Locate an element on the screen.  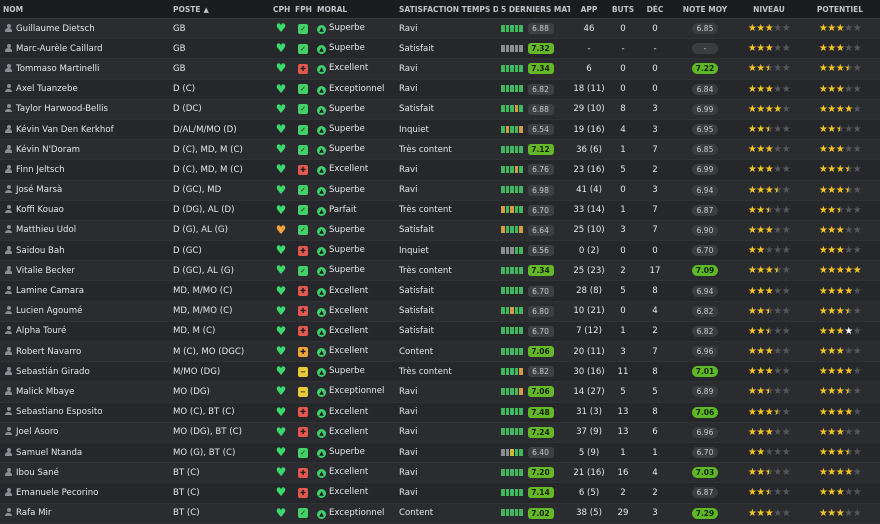
player-name-cell: Alpha Touré is located at coordinates (85, 332).